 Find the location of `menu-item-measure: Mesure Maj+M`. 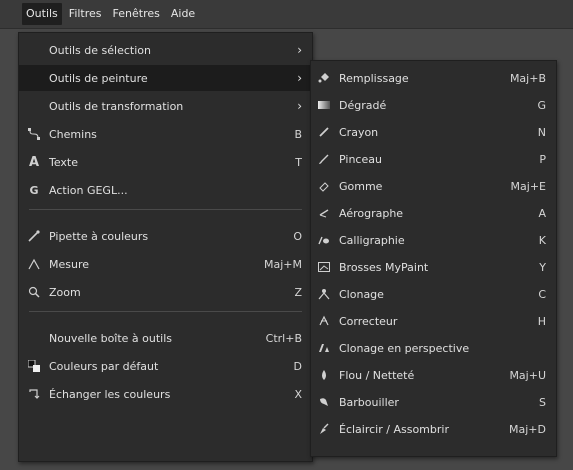

menu-item-measure: Mesure Maj+M is located at coordinates (165, 264).